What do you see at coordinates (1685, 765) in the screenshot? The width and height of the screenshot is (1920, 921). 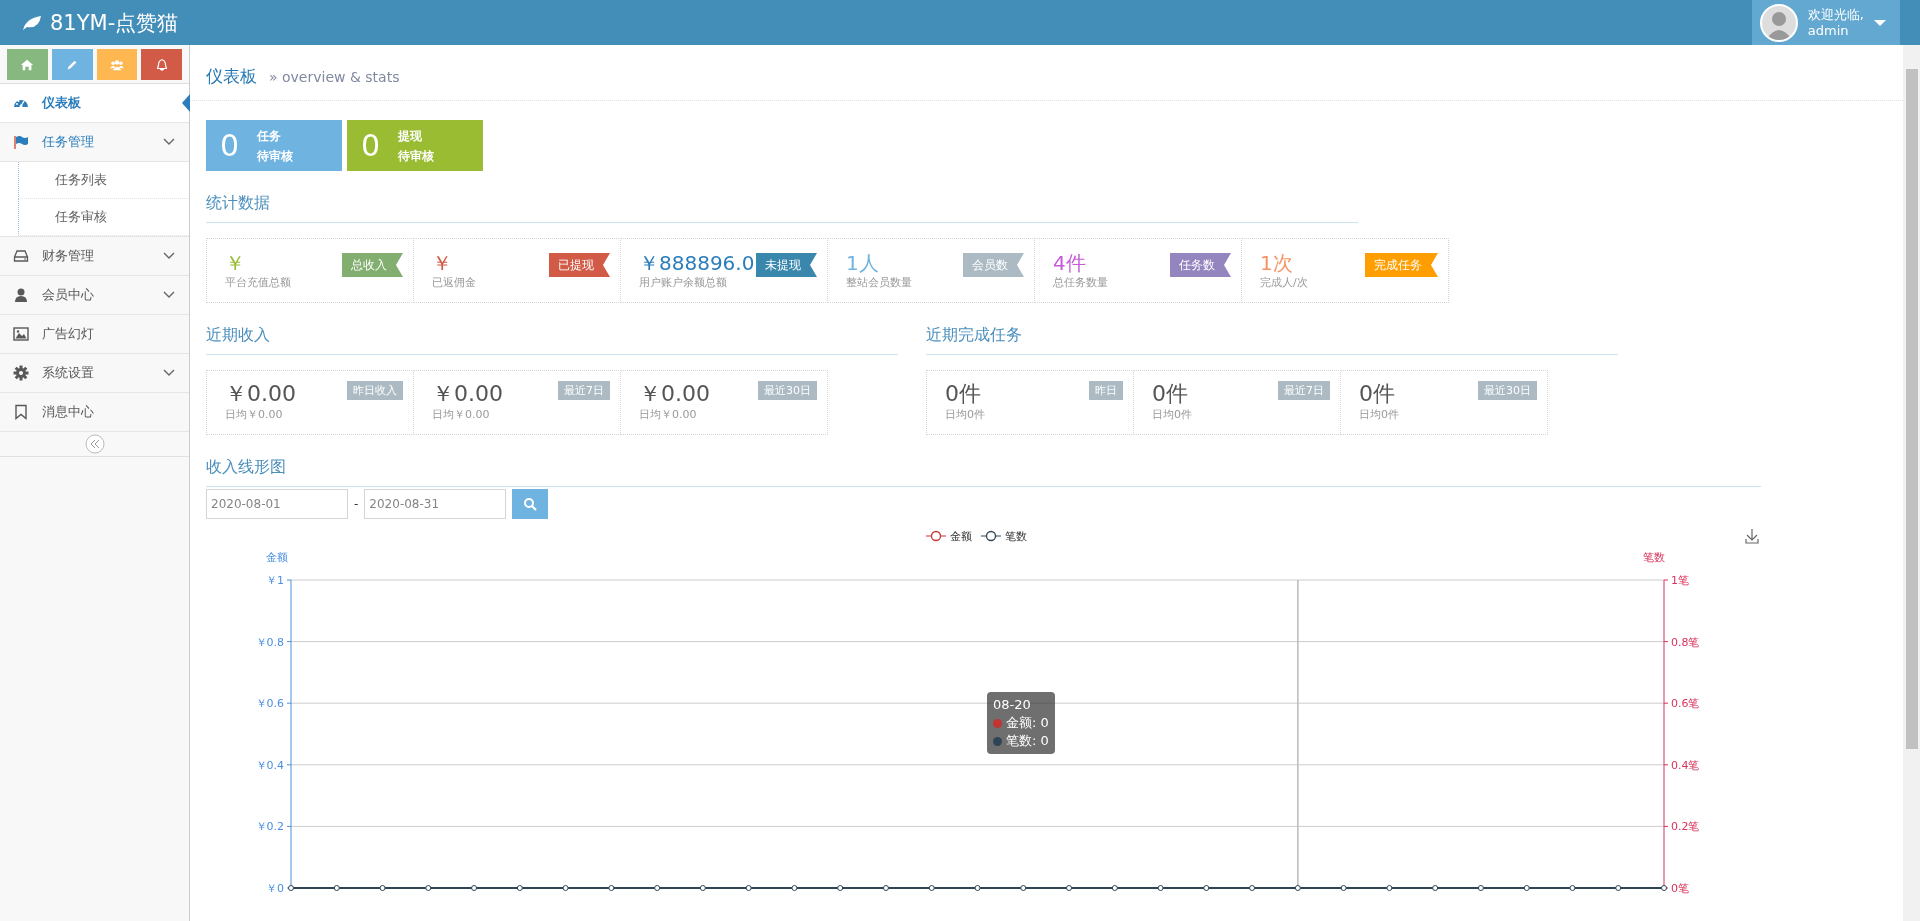 I see `axis-tick-label: 0.4笔` at bounding box center [1685, 765].